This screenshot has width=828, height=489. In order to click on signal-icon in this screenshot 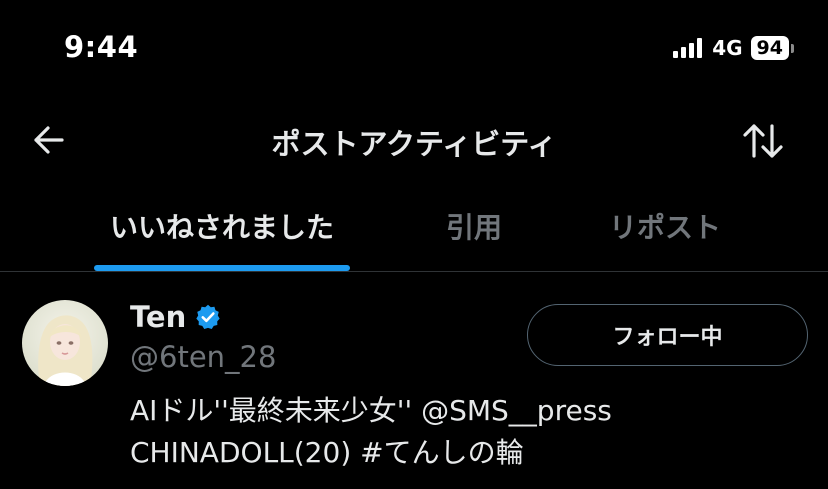, I will do `click(688, 48)`.